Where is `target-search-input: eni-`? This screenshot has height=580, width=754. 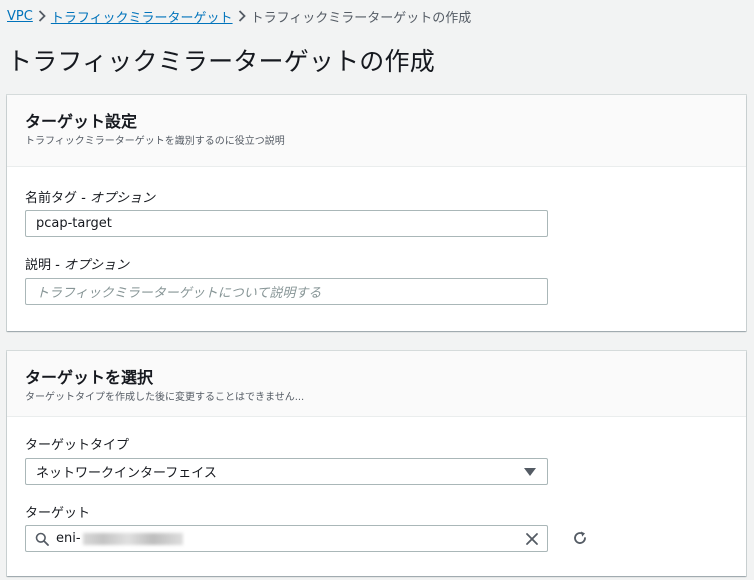
target-search-input: eni- is located at coordinates (286, 538).